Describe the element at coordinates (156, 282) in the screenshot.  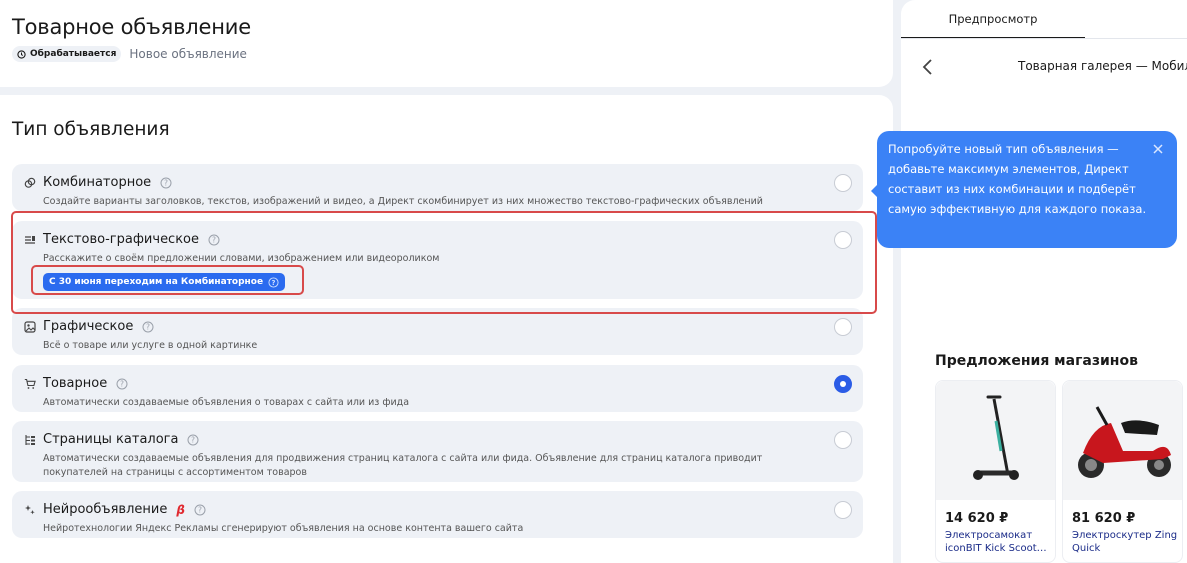
I see `notice-label: С 30 июня переходим на Комбинаторное` at that location.